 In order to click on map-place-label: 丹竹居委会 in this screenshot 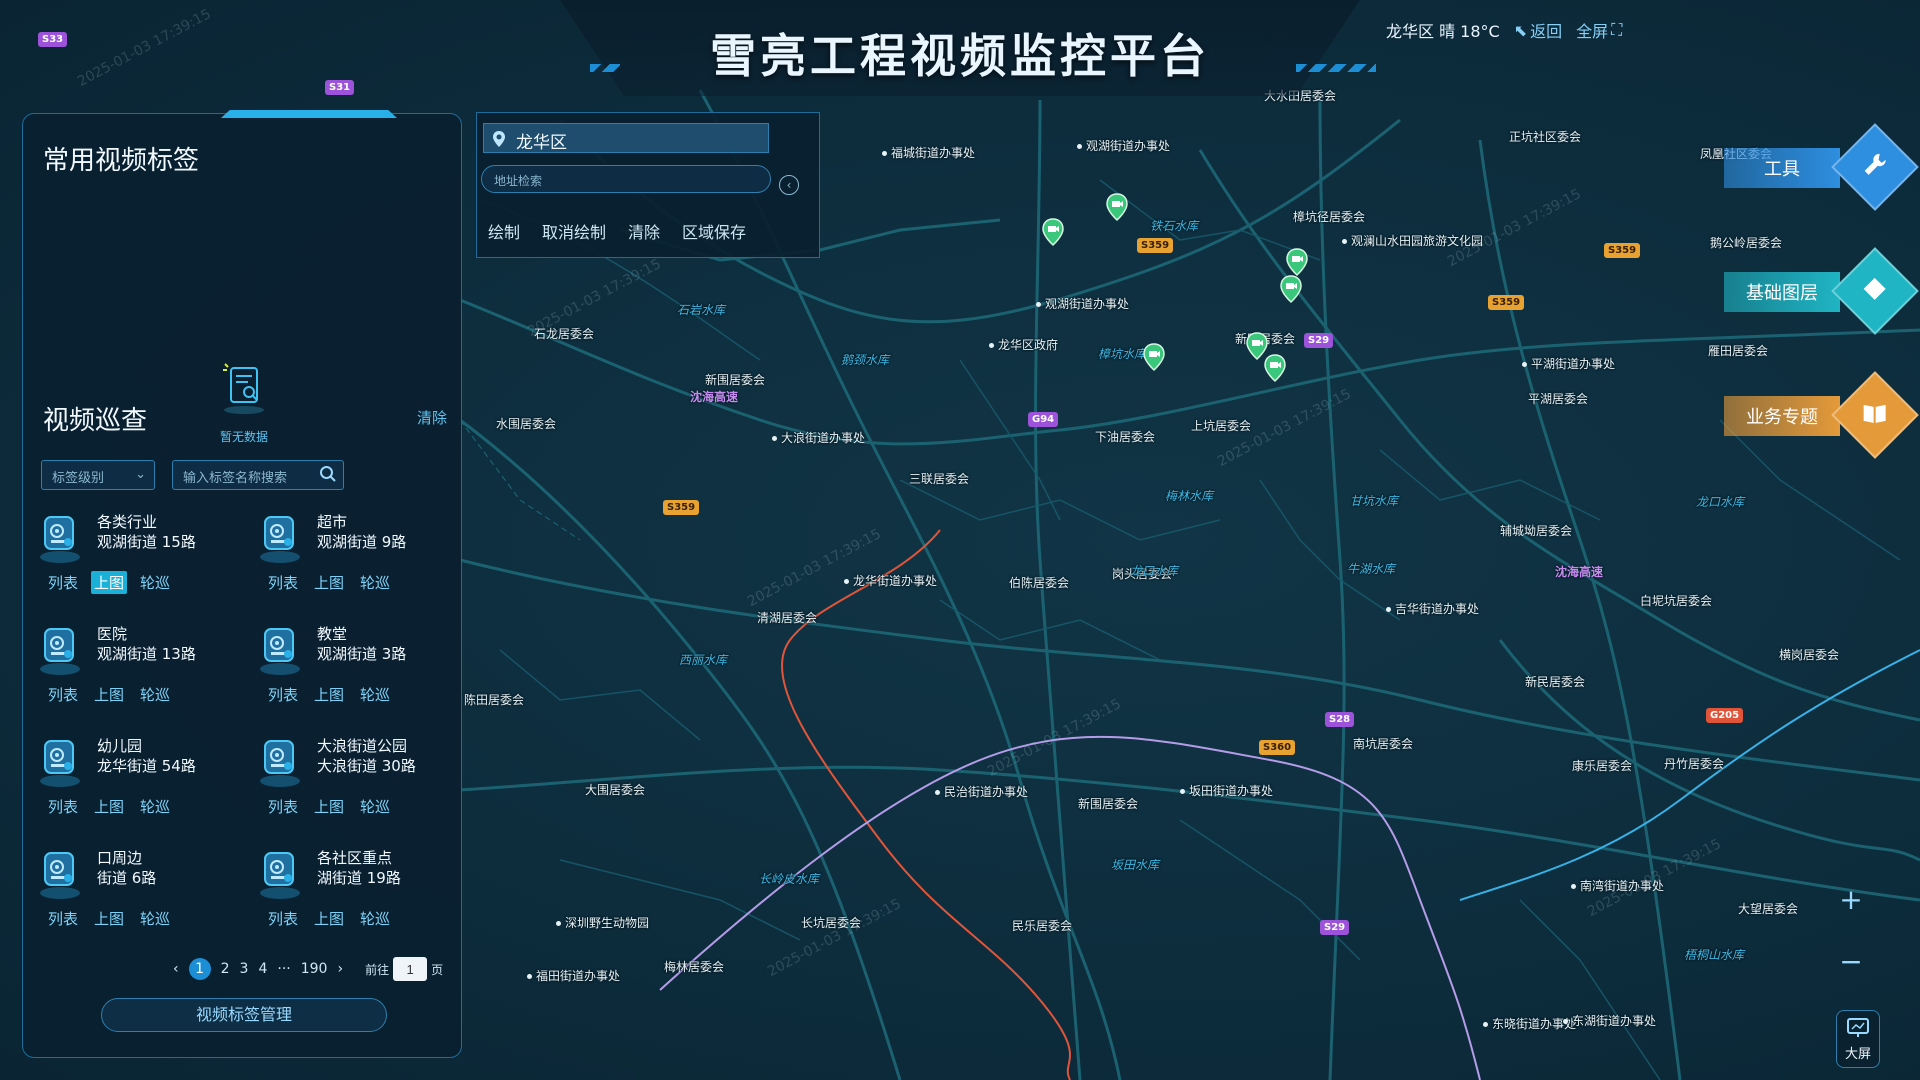, I will do `click(1694, 764)`.